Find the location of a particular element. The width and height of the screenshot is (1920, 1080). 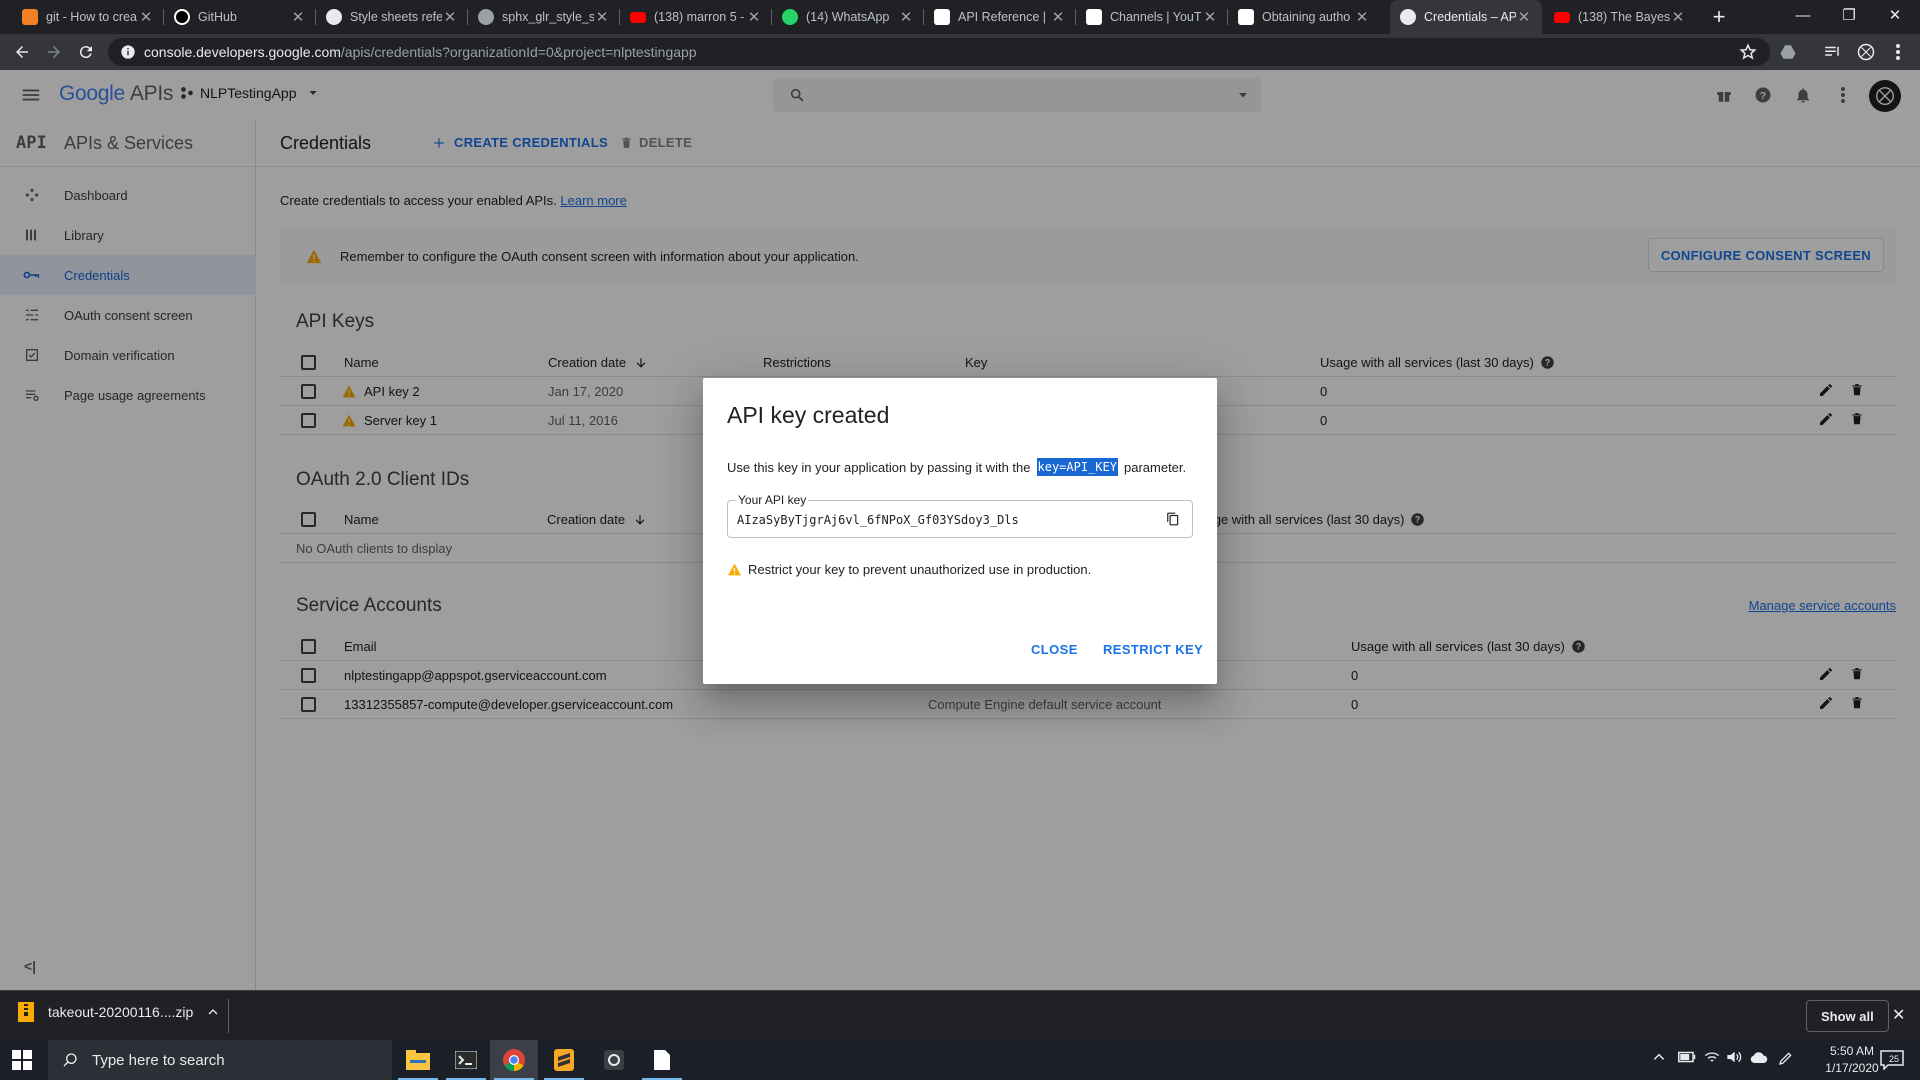

whatsapp-icon is located at coordinates (790, 17).